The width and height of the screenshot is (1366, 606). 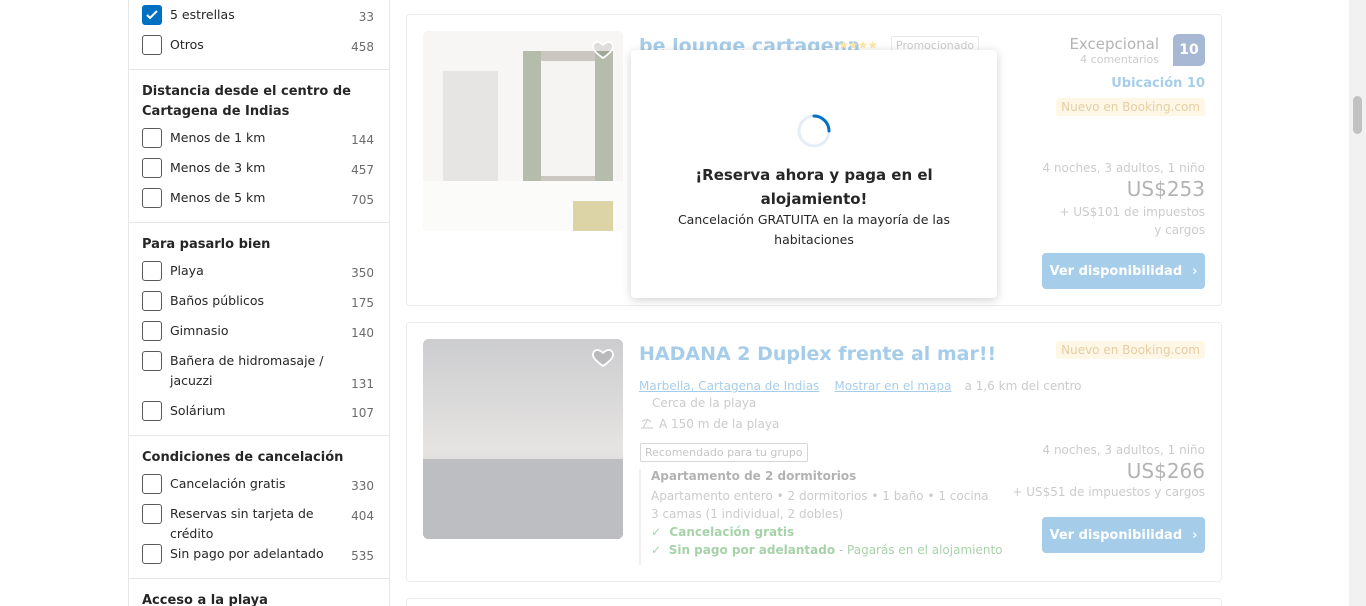 I want to click on filter-label: Otros, so click(x=187, y=44).